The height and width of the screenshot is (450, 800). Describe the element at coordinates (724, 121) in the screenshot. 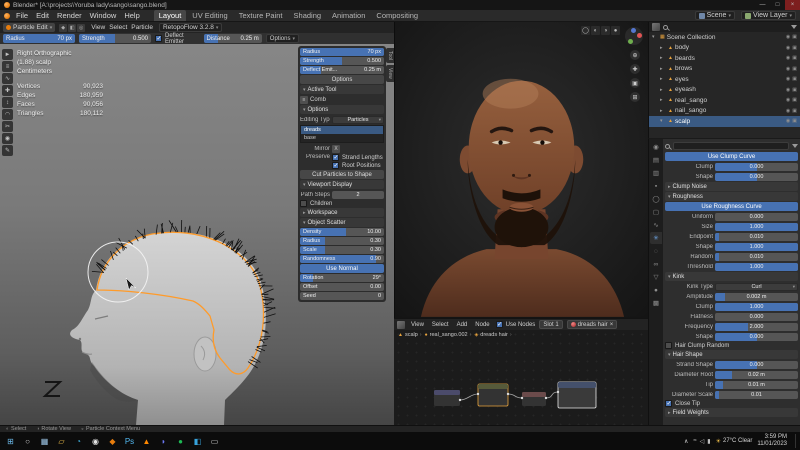

I see `outliner-row: ▾ ▲ scalp ◉ ▣` at that location.